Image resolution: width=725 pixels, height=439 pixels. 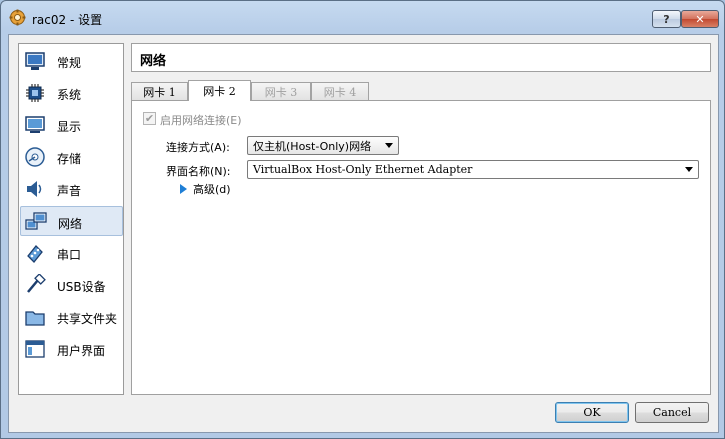 What do you see at coordinates (198, 147) in the screenshot?
I see `attach-mode-label: 连接方式(A):` at bounding box center [198, 147].